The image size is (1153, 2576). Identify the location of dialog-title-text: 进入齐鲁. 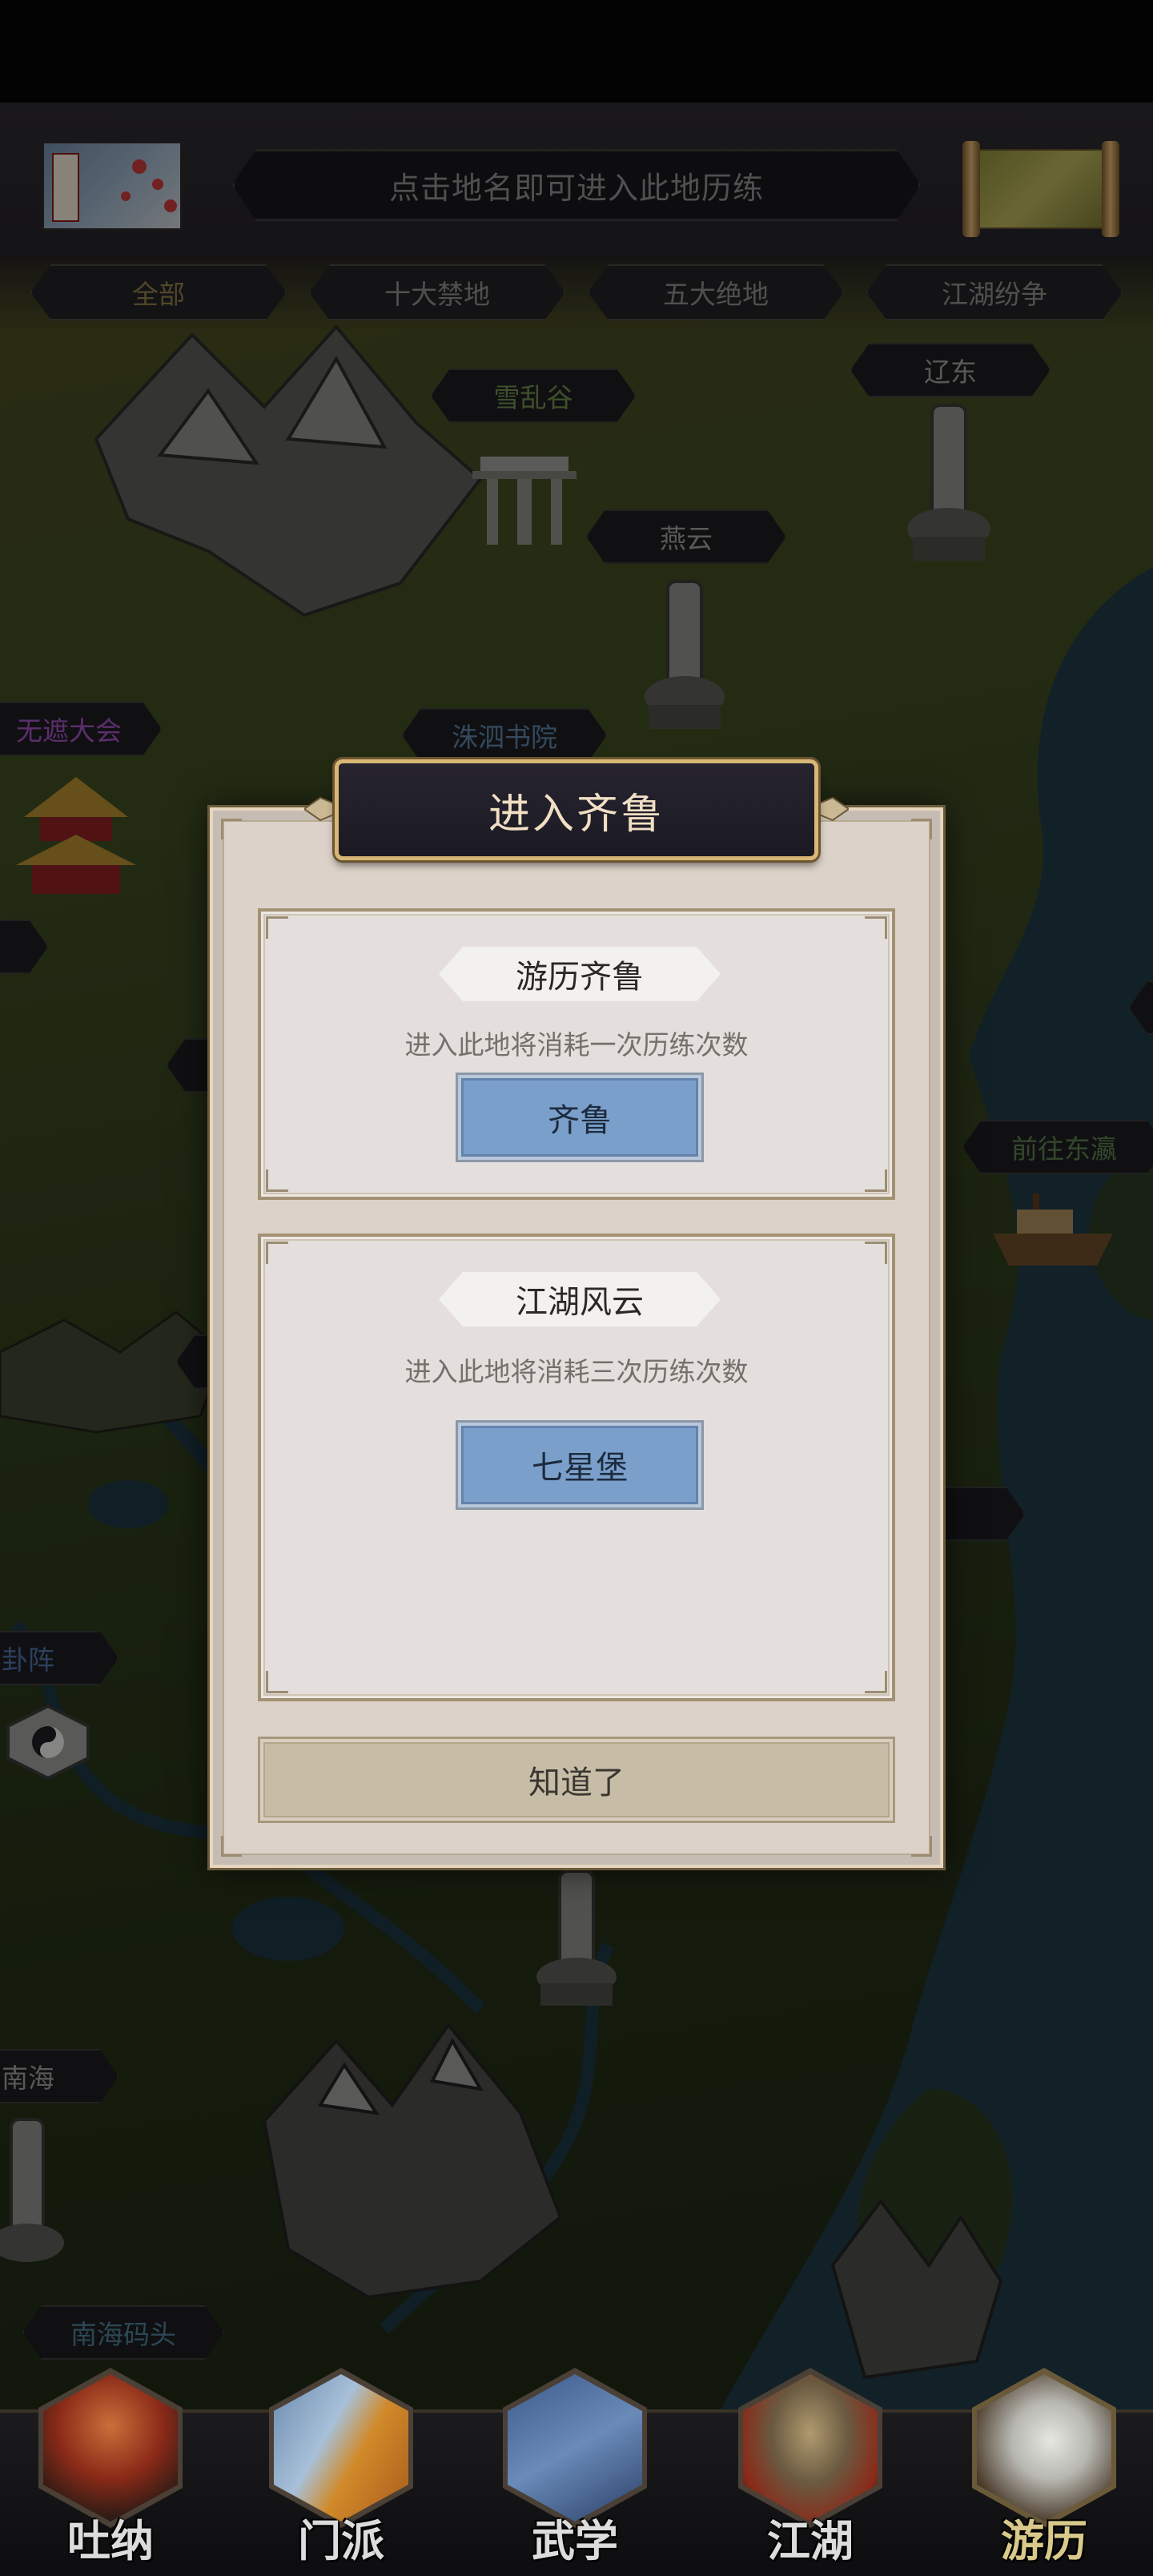
(576, 814).